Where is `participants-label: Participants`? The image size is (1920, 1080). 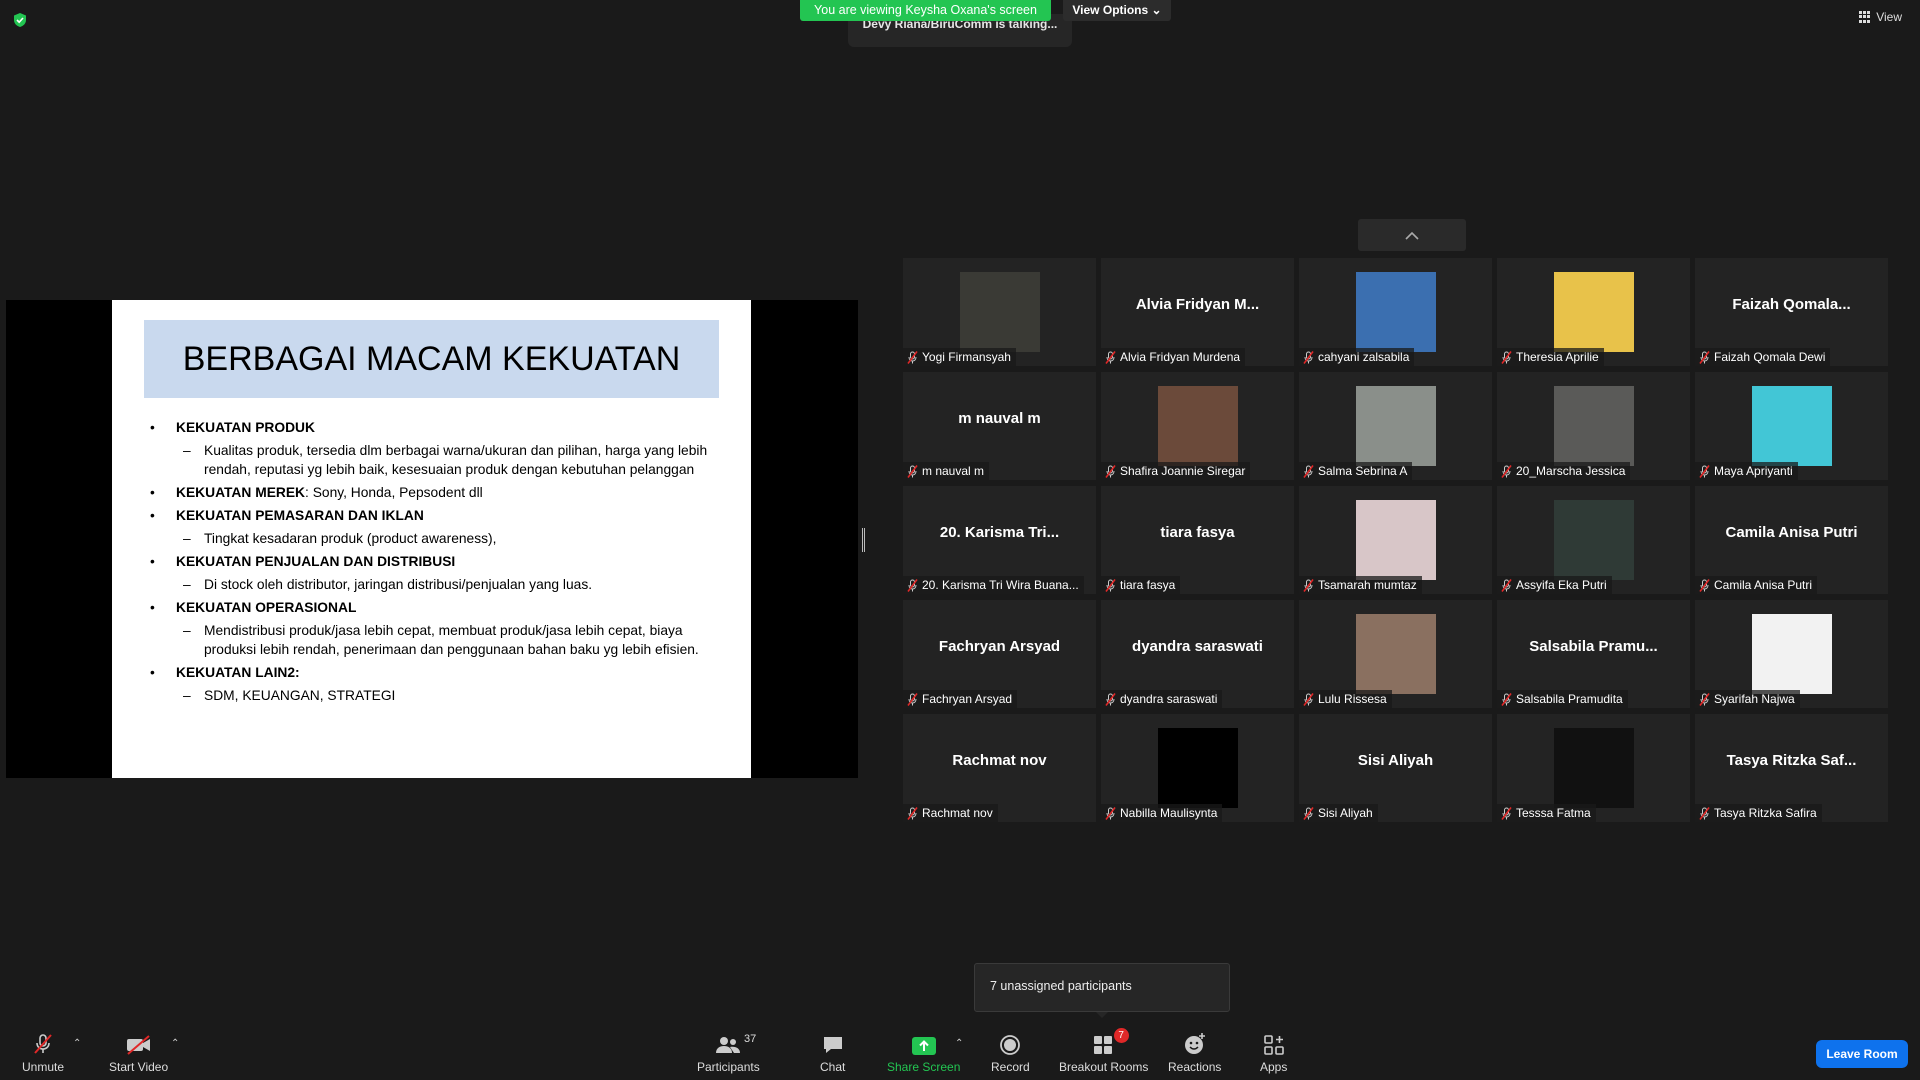
participants-label: Participants is located at coordinates (728, 1067).